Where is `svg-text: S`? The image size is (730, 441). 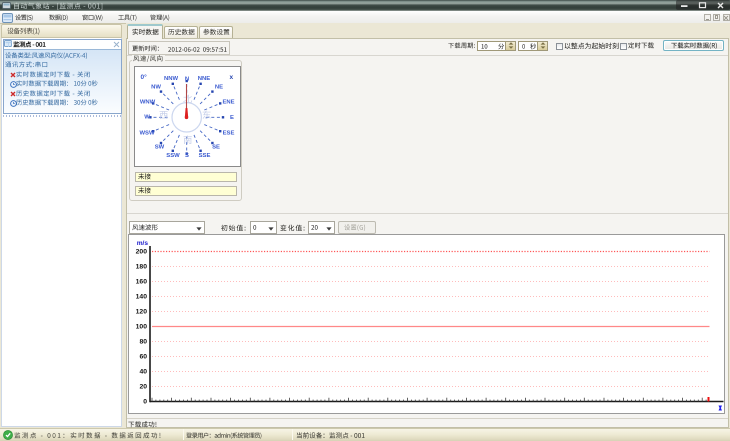
svg-text: S is located at coordinates (187, 156).